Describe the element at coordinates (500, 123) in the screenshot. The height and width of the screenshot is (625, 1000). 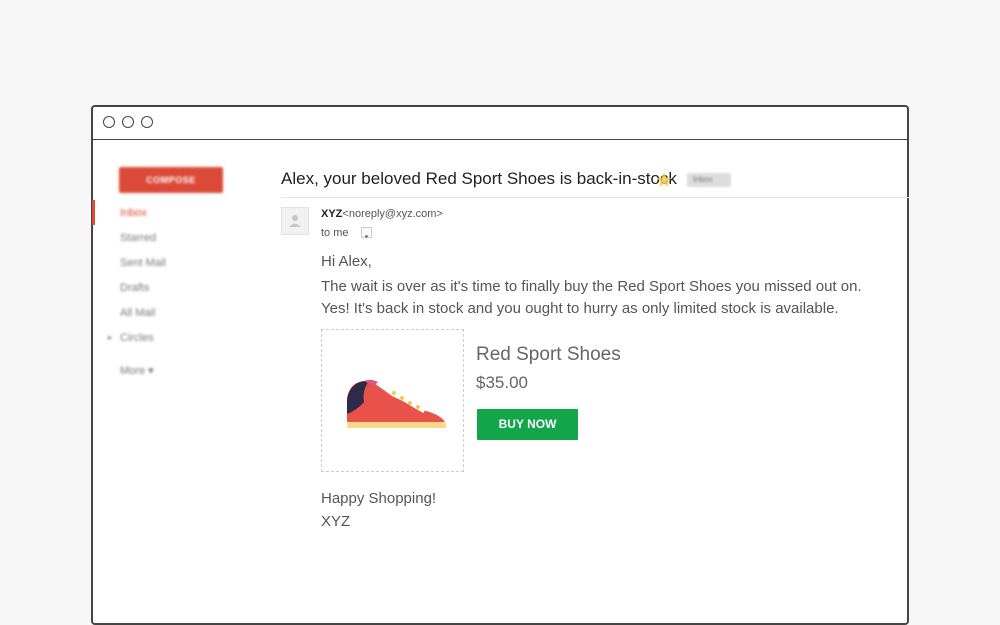
I see `window-titlebar` at that location.